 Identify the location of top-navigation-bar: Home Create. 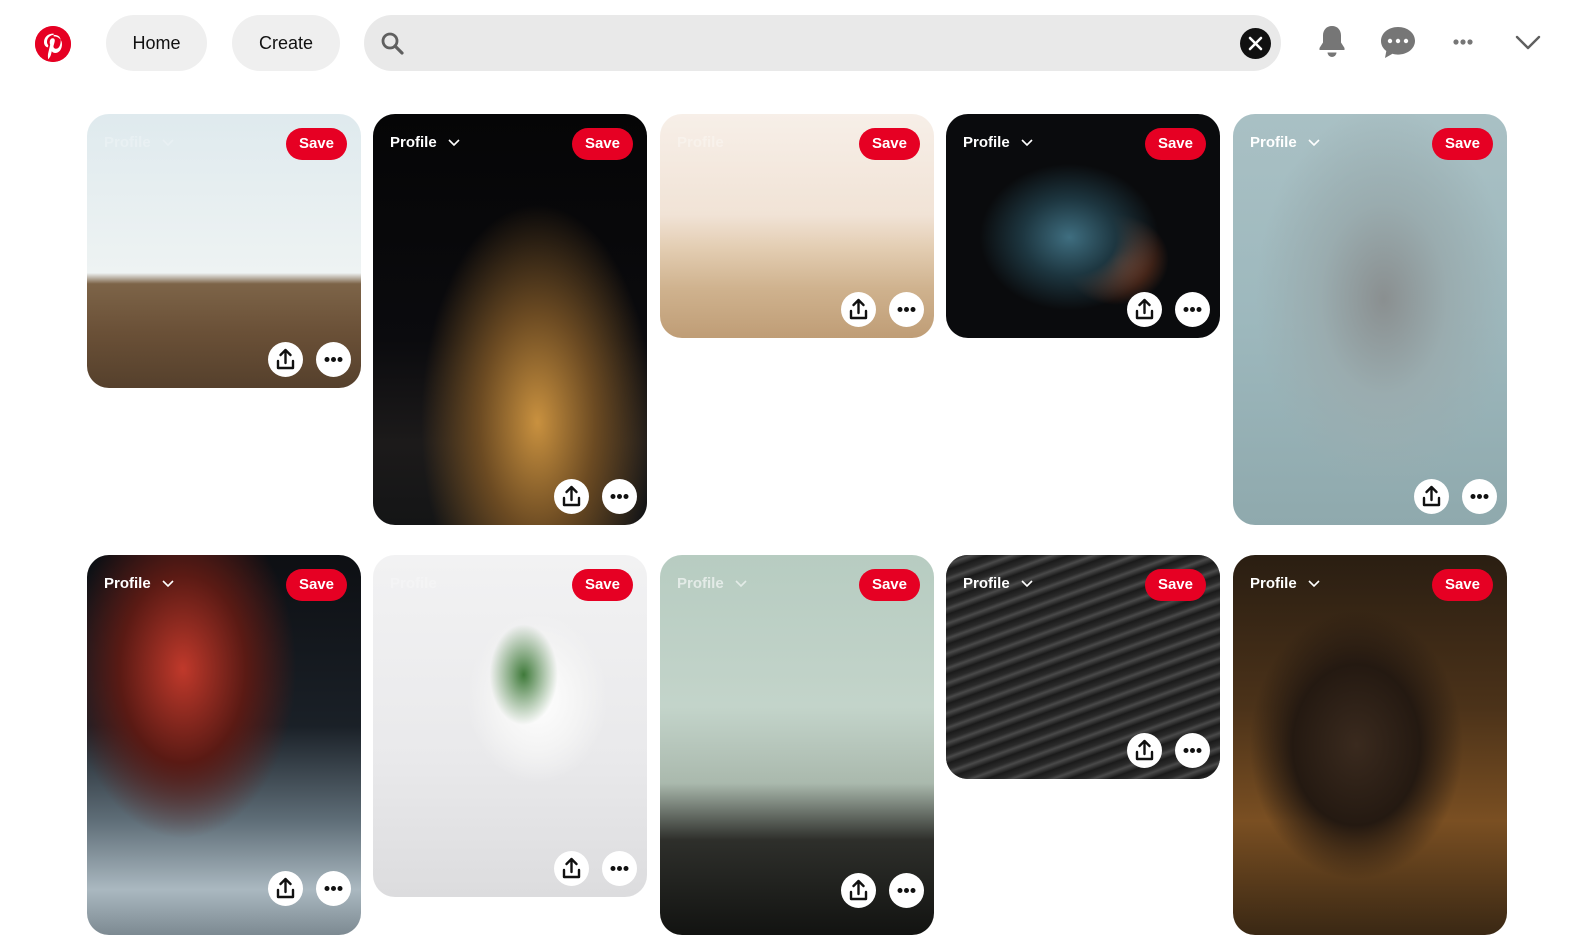
(787, 44).